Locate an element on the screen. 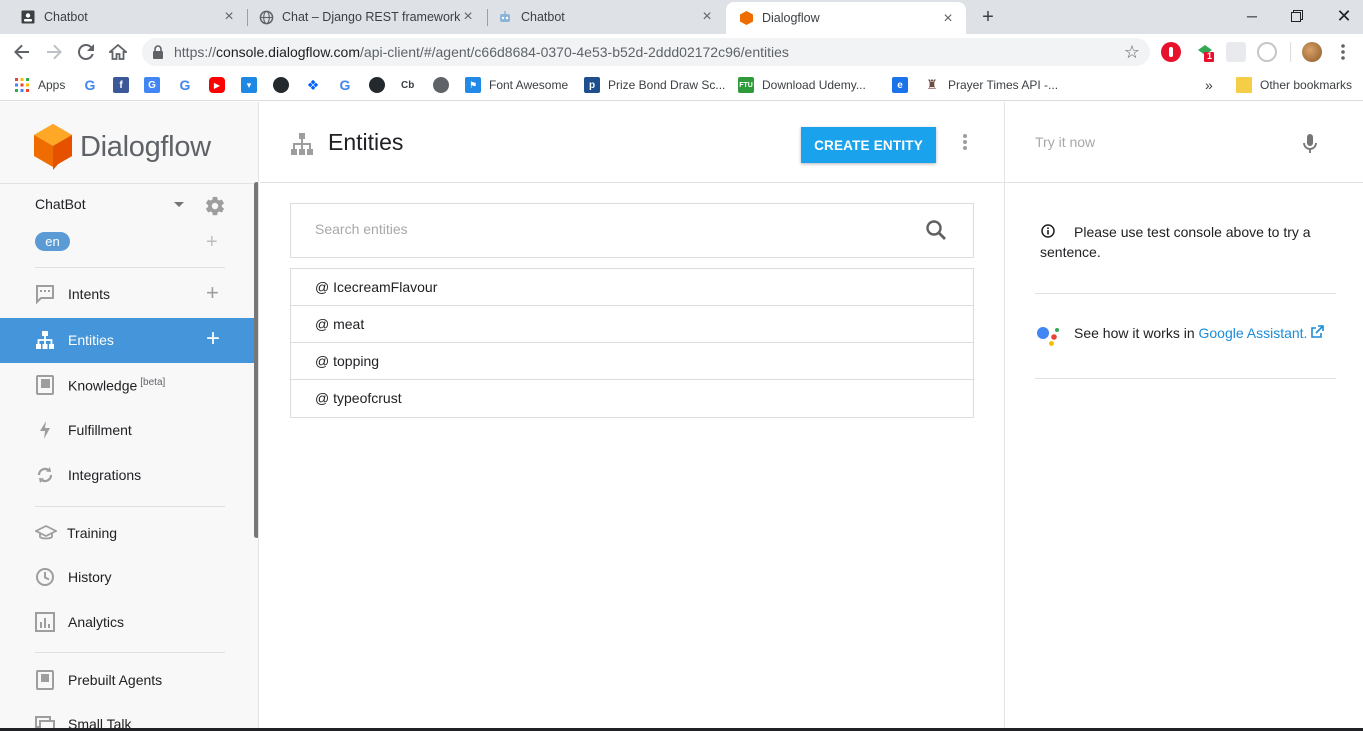 This screenshot has width=1363, height=731. bookmark-font-awesome: ⚑ Font Awesome is located at coordinates (516, 85).